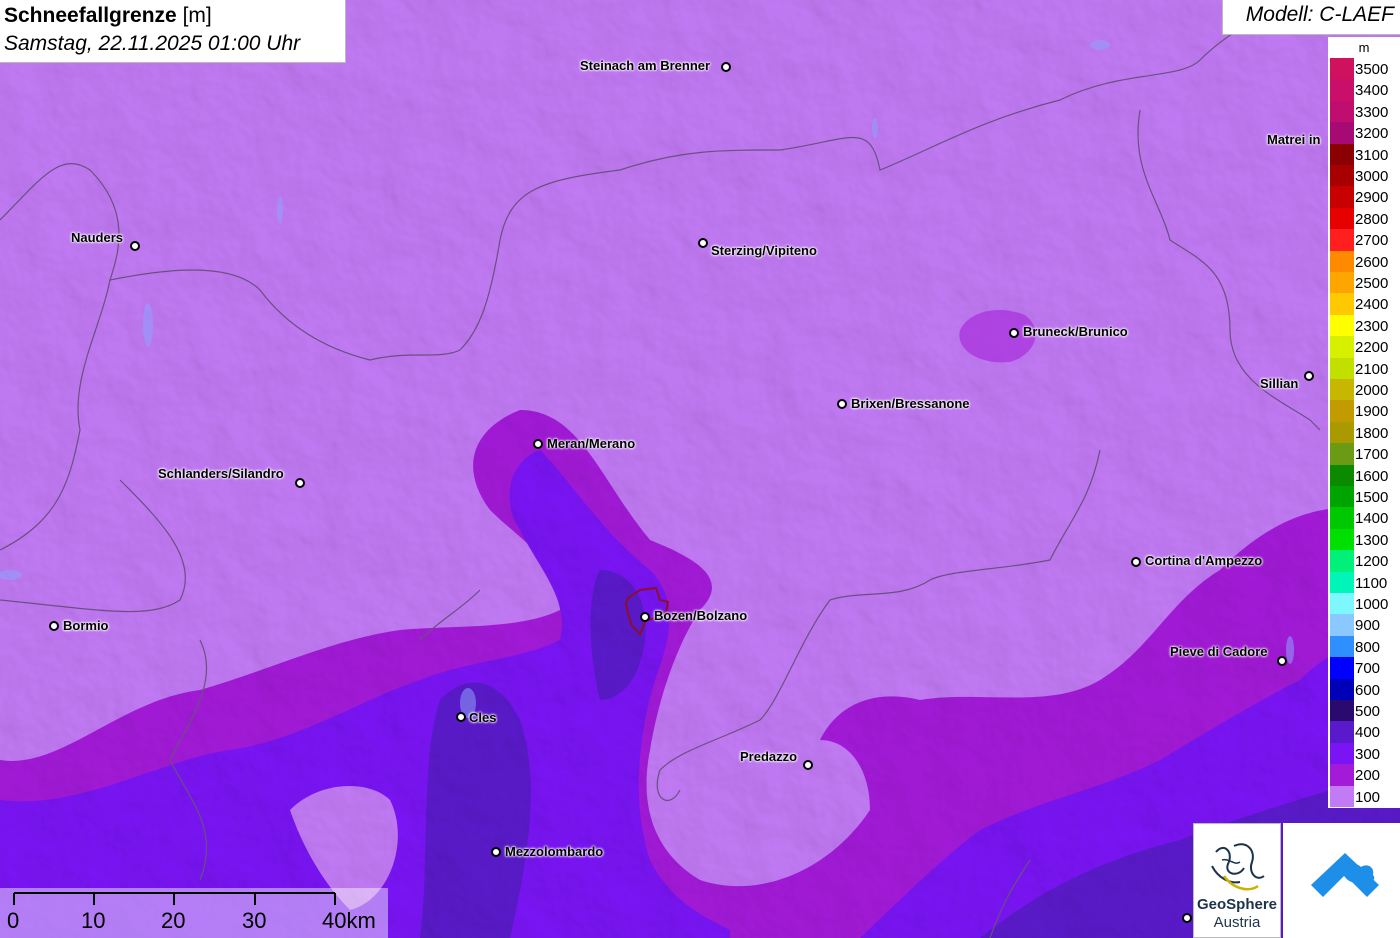 Image resolution: width=1400 pixels, height=938 pixels. I want to click on legend-label: 1100, so click(1371, 583).